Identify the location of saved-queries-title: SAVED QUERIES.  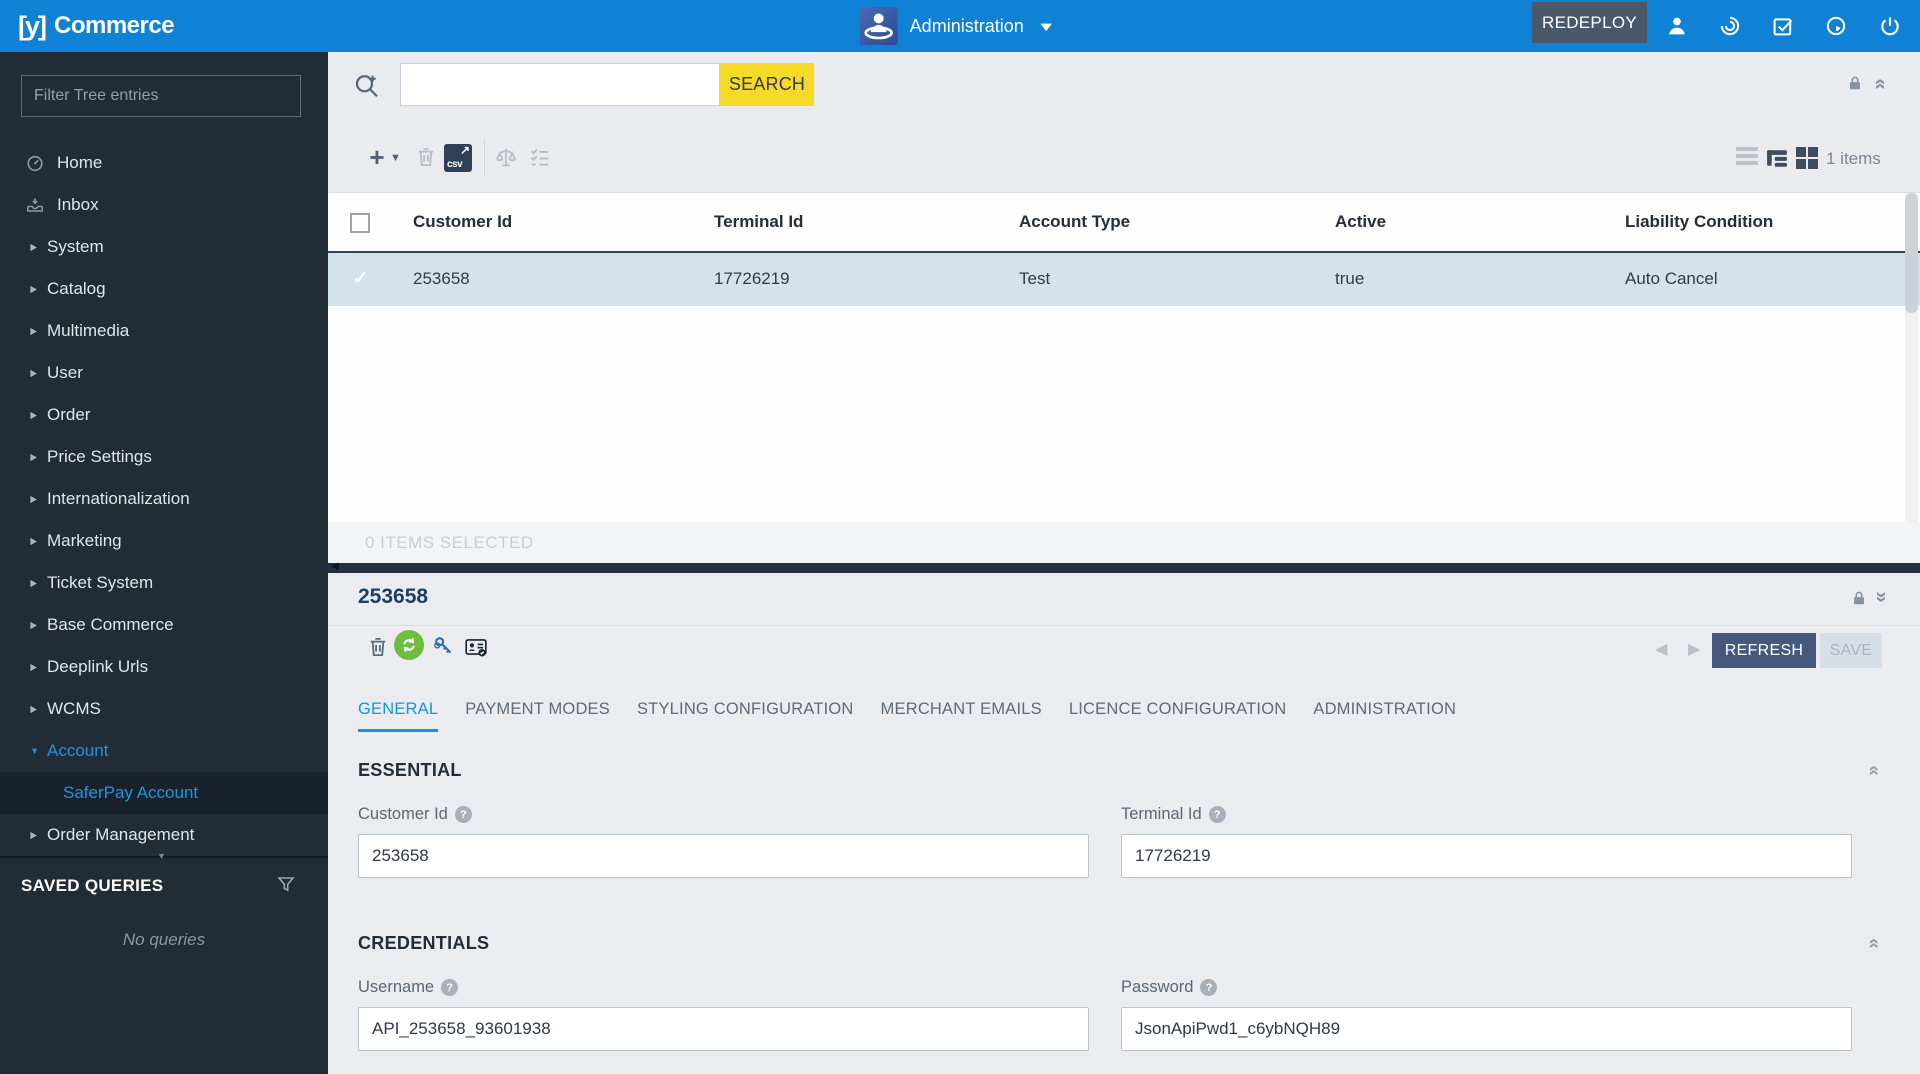
(92, 885).